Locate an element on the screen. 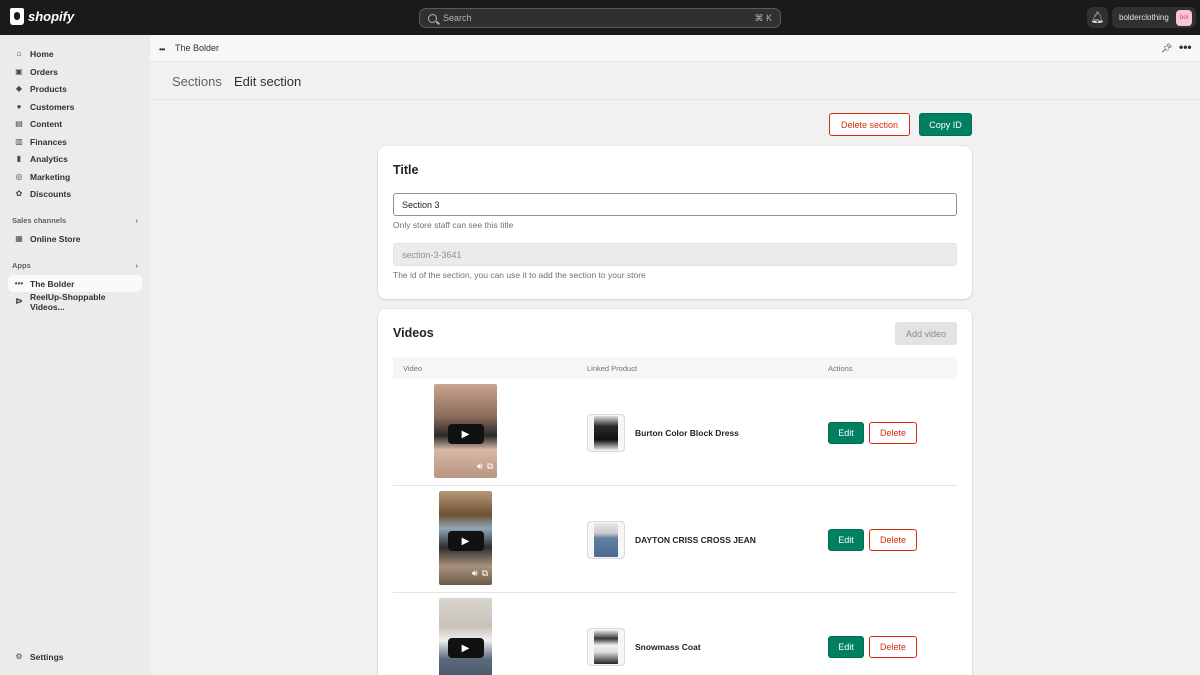 The height and width of the screenshot is (675, 1200). avatar: bol is located at coordinates (1184, 17).